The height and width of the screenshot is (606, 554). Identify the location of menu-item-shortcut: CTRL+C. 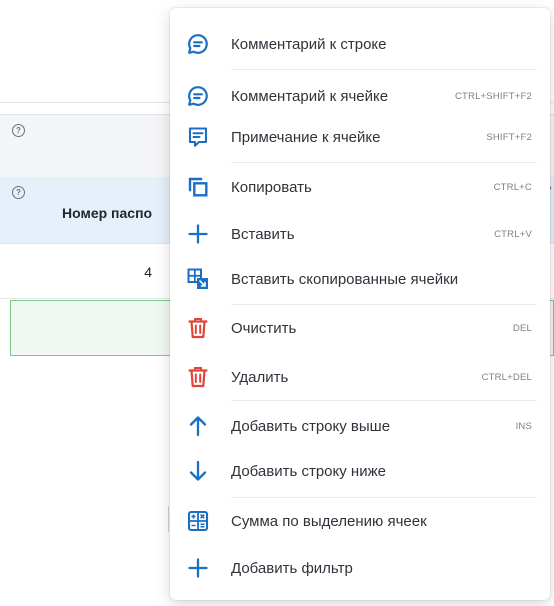
(512, 187).